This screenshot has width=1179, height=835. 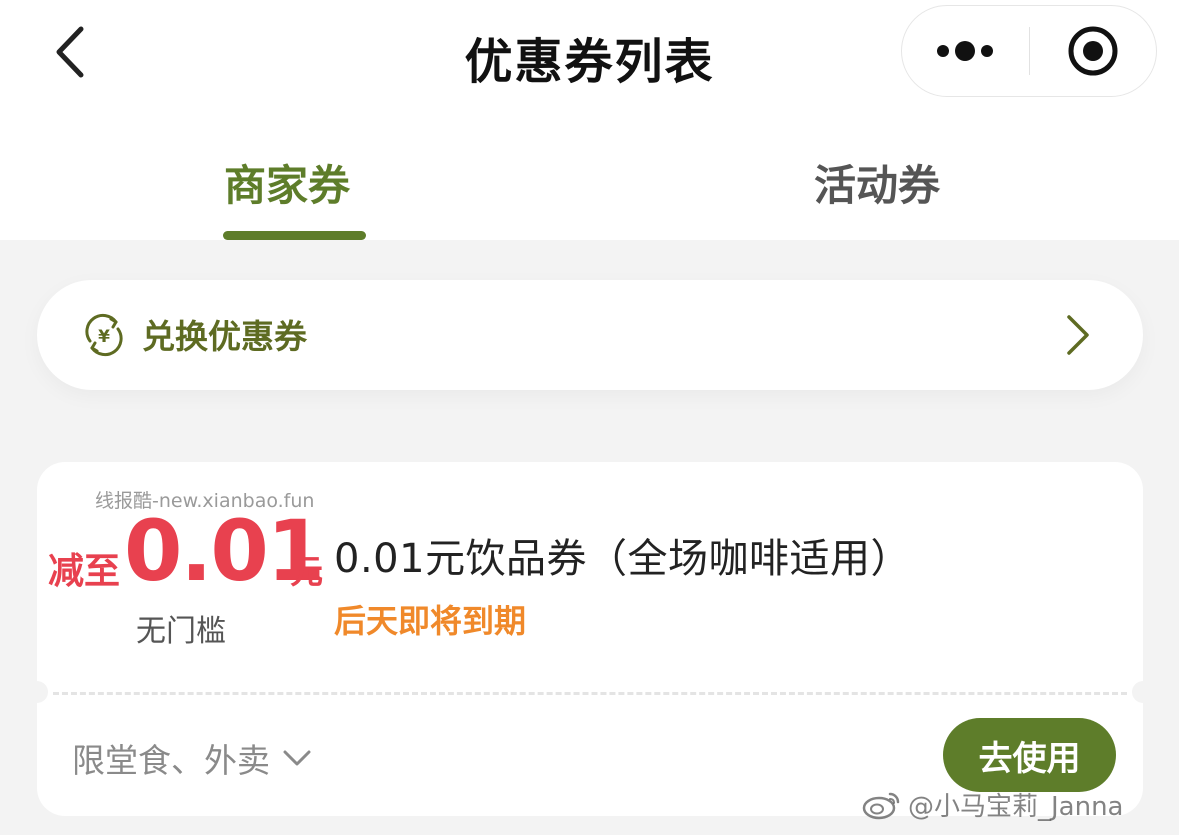 I want to click on card-notch-left, so click(x=37, y=692).